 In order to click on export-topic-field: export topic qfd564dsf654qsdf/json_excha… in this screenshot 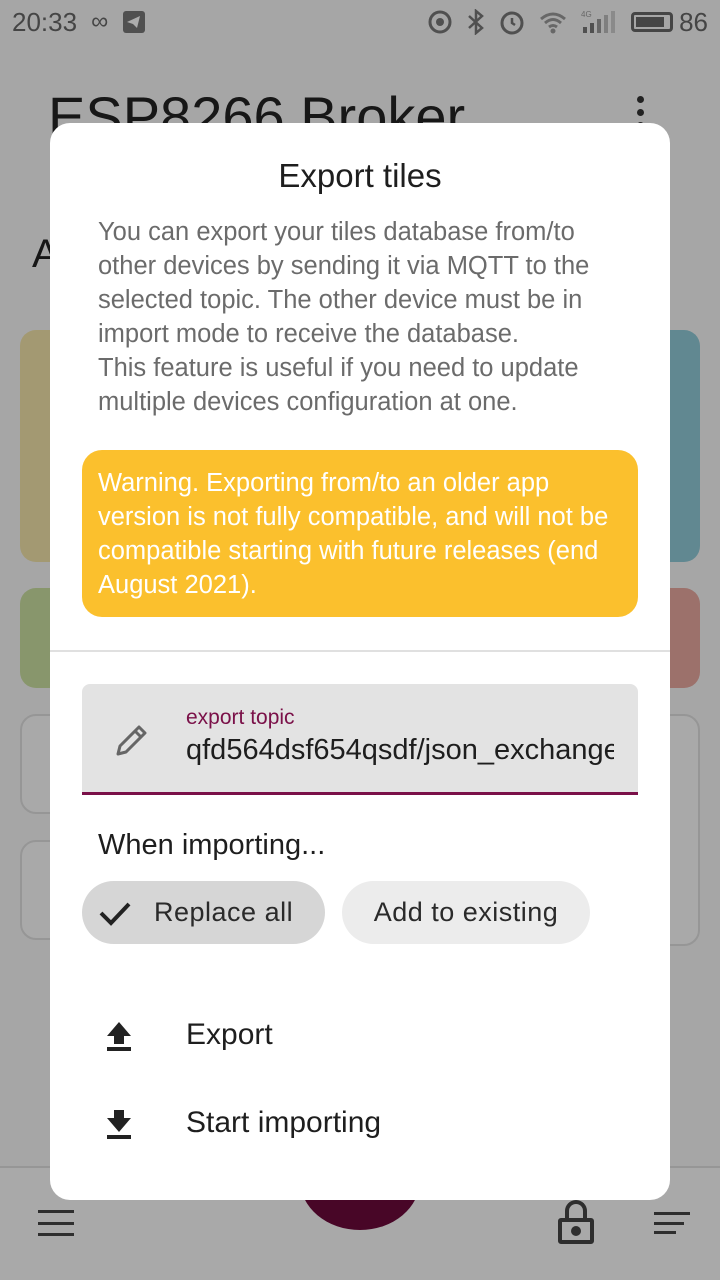, I will do `click(360, 739)`.